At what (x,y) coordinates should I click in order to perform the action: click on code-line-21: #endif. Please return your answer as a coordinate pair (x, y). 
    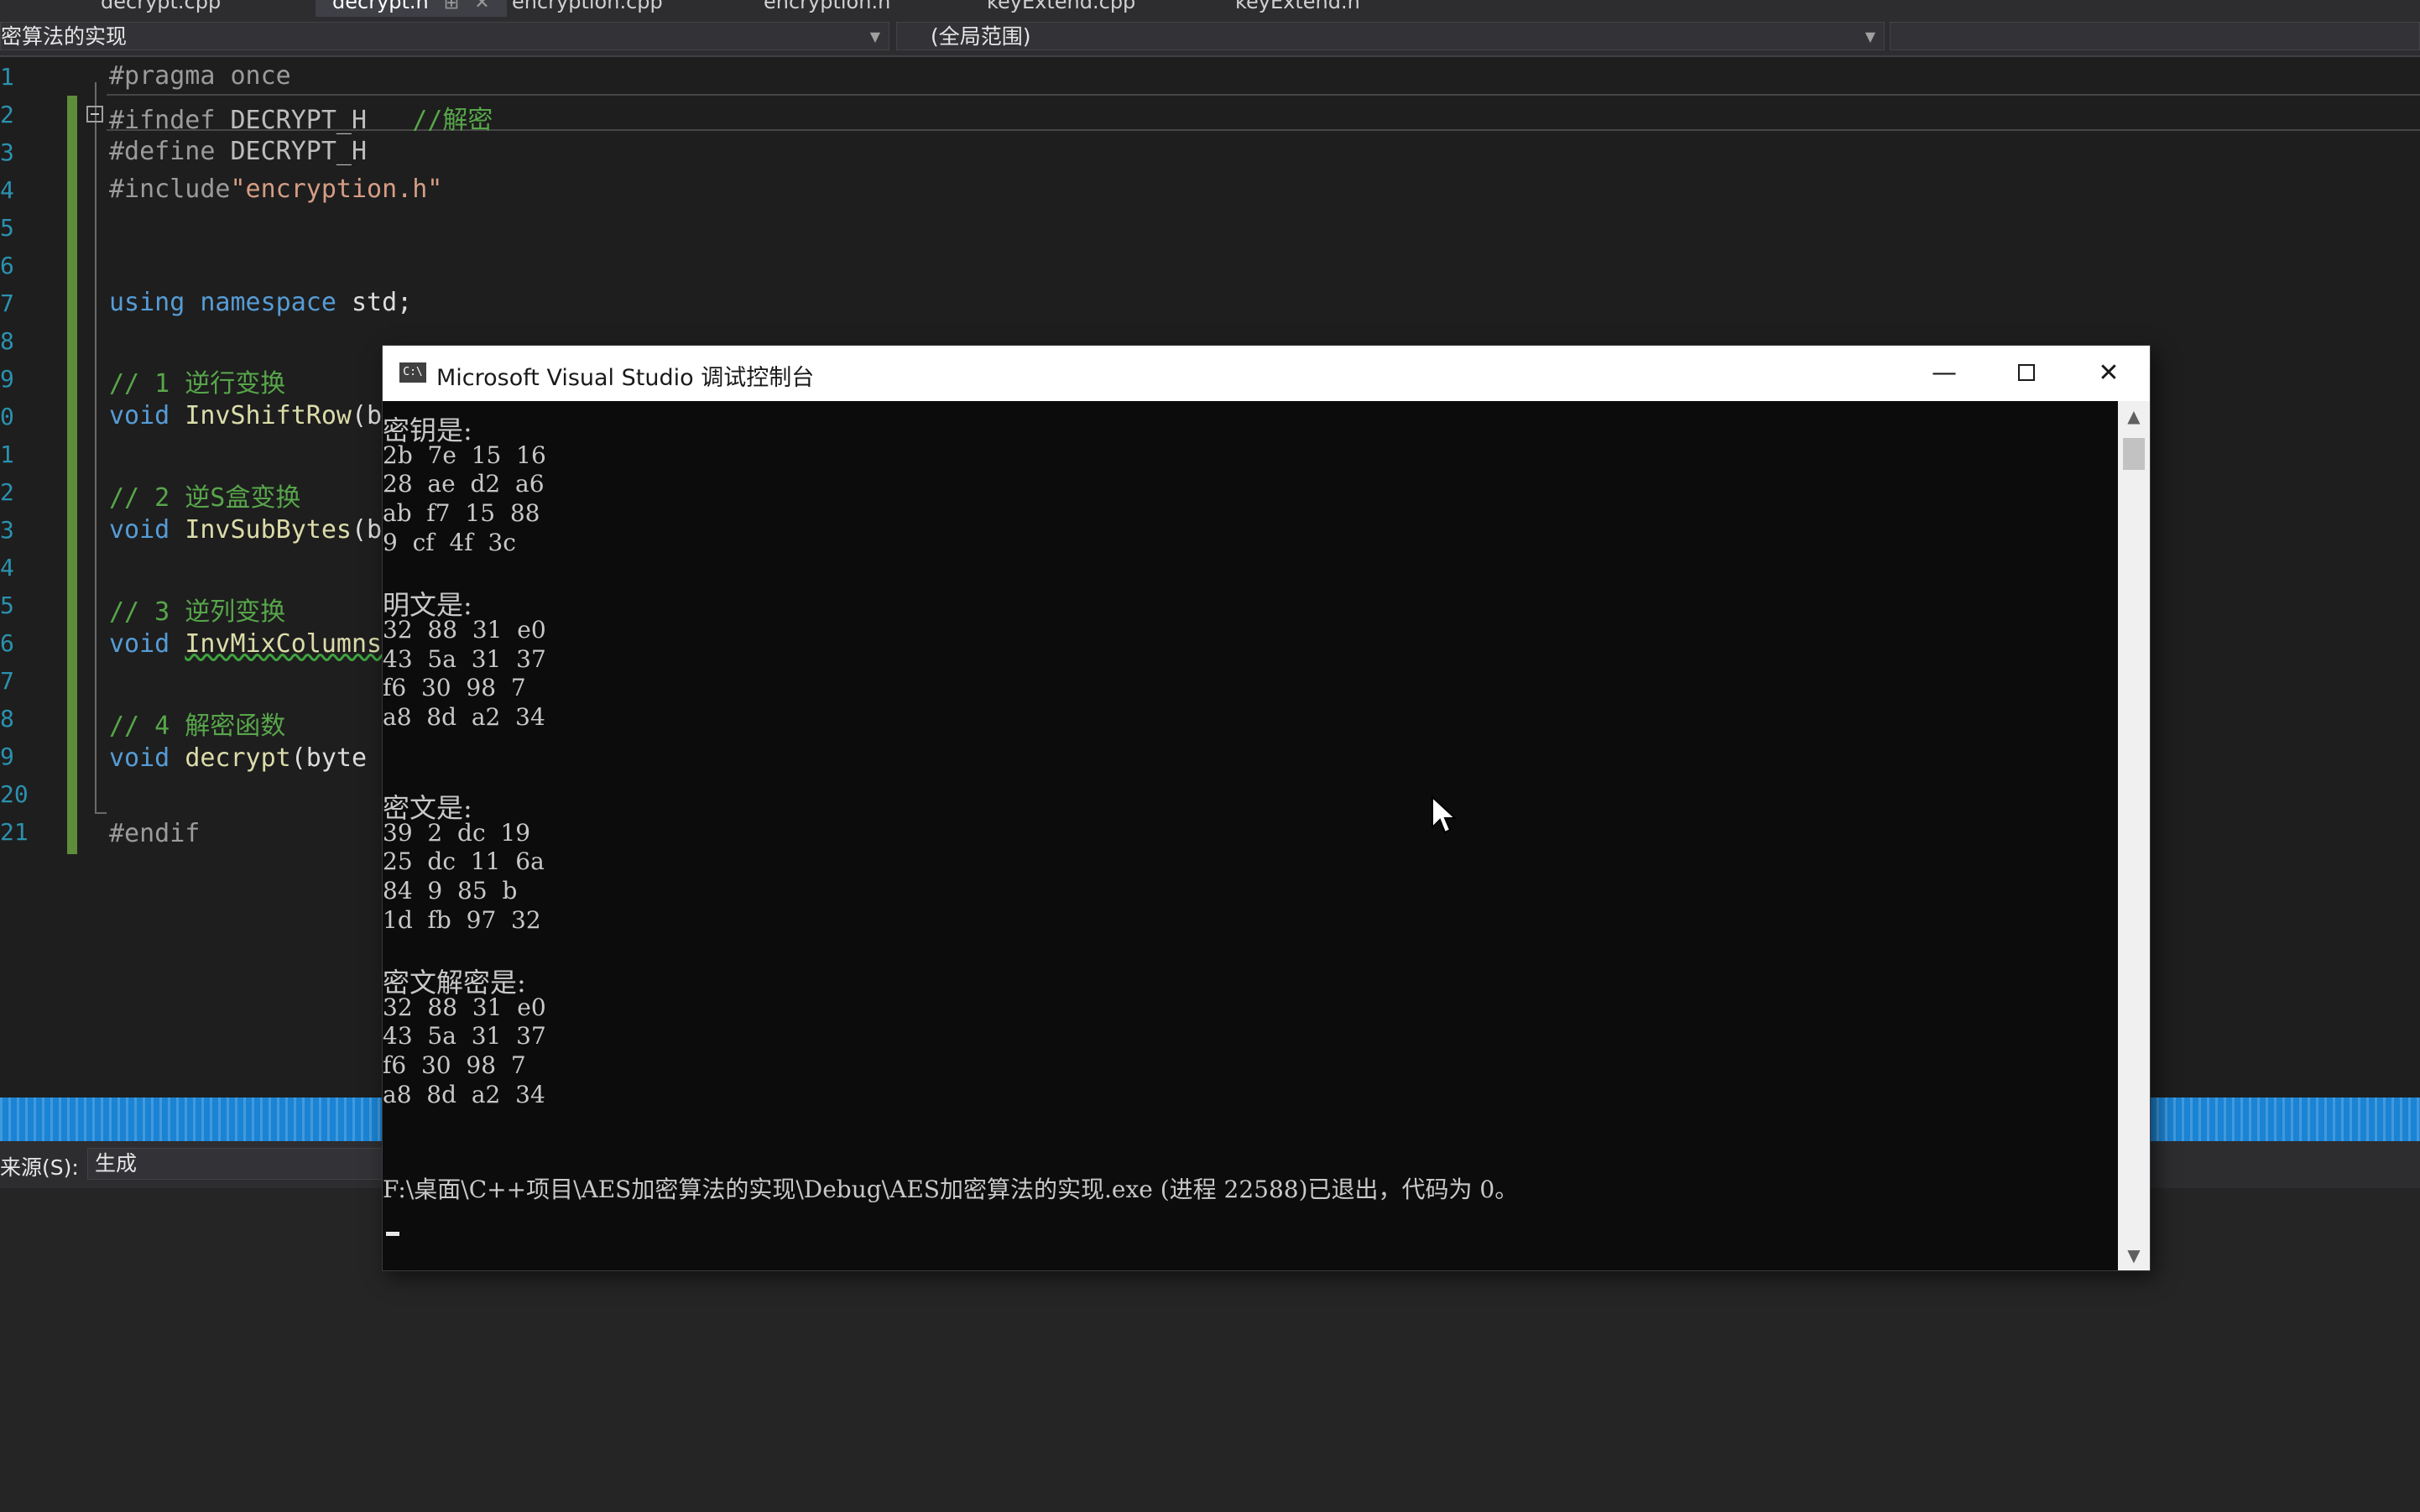
    Looking at the image, I should click on (155, 834).